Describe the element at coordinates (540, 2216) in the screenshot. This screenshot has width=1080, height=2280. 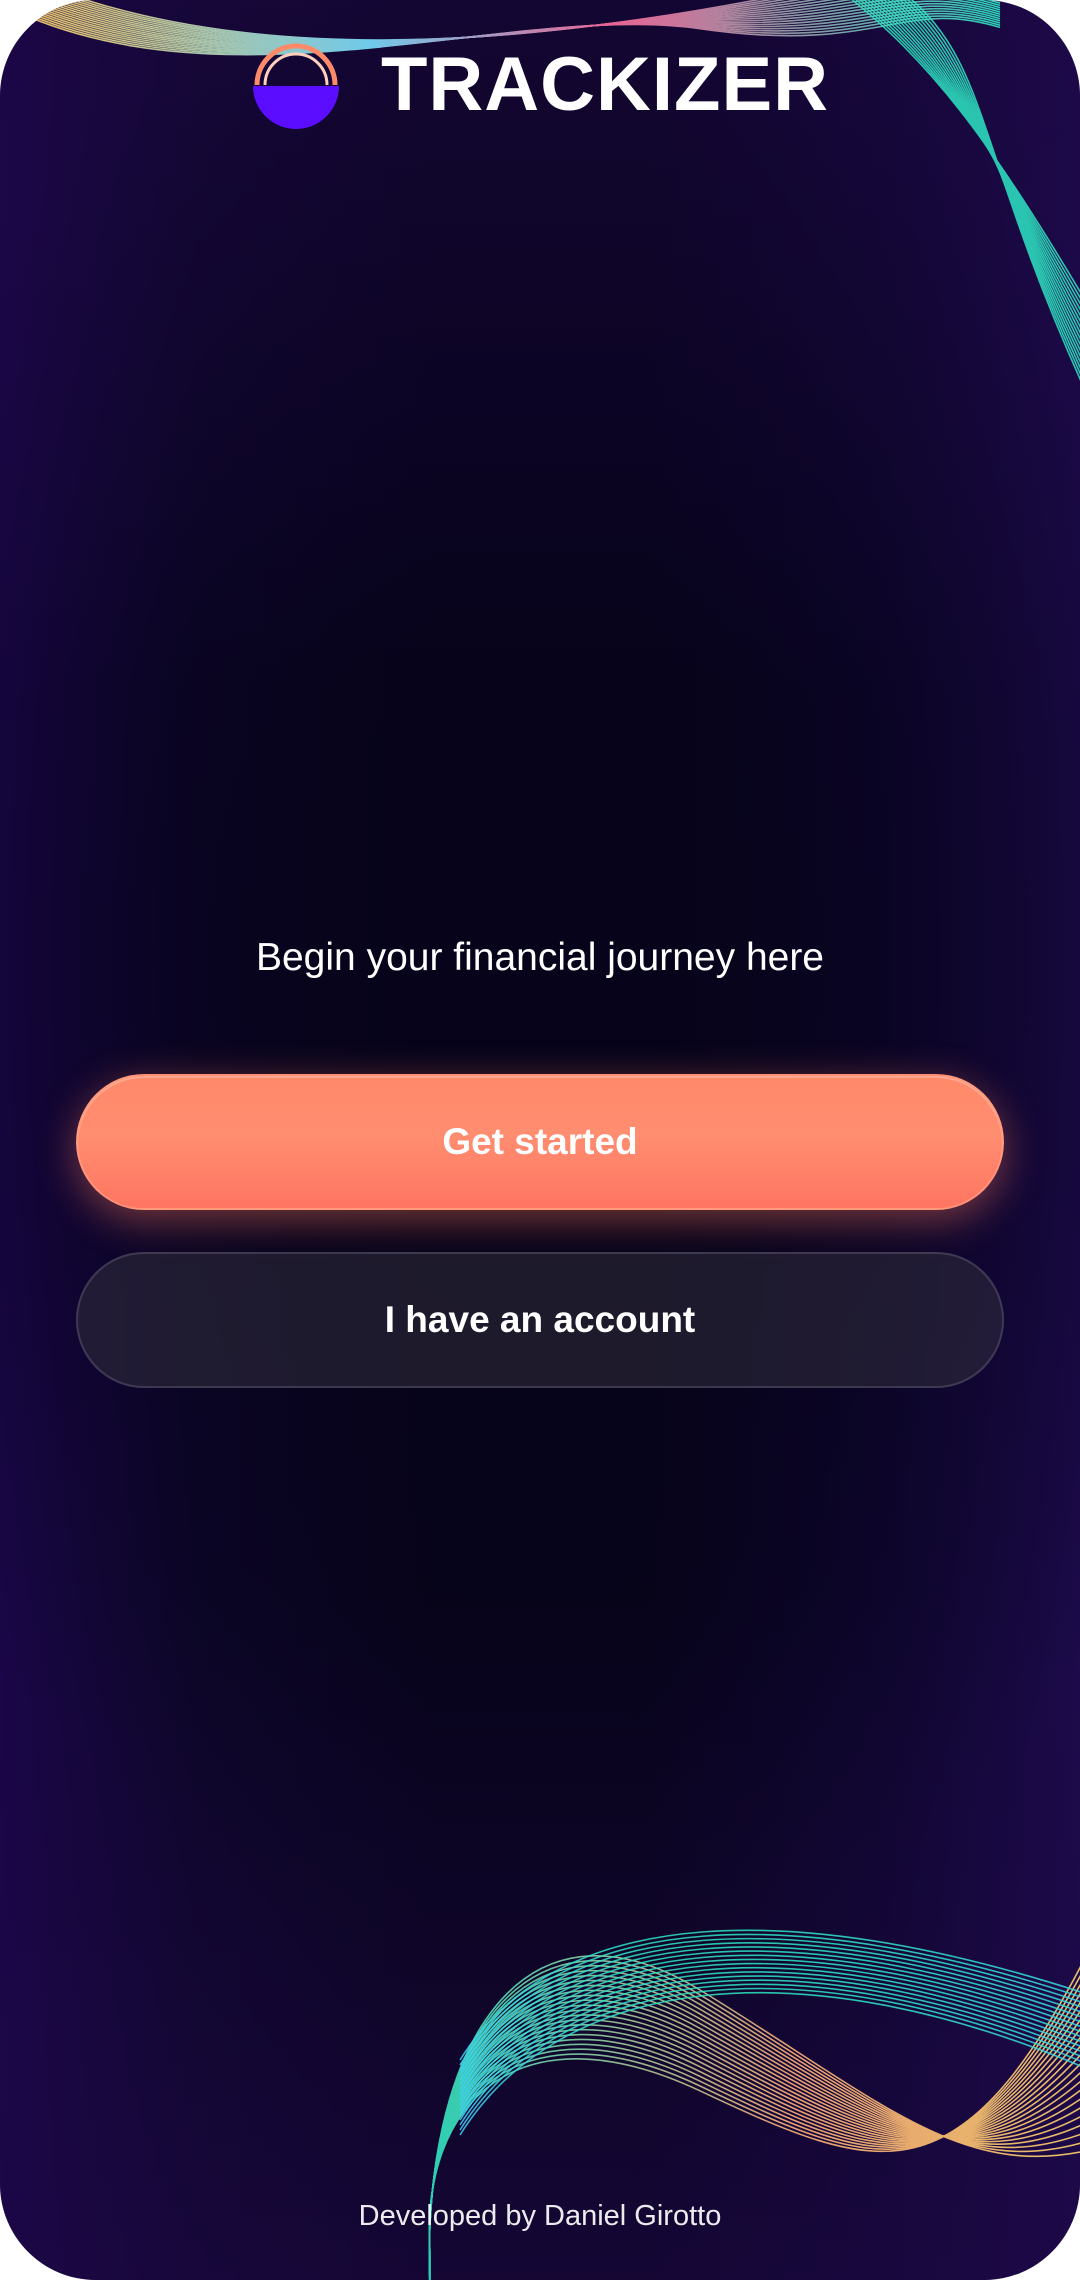
I see `developer-credit: Developed by Daniel Girotto` at that location.